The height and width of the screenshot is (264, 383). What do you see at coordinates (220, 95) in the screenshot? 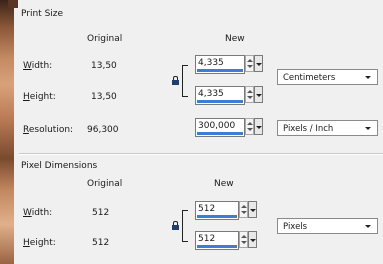
I see `print-height-input: 4,335` at bounding box center [220, 95].